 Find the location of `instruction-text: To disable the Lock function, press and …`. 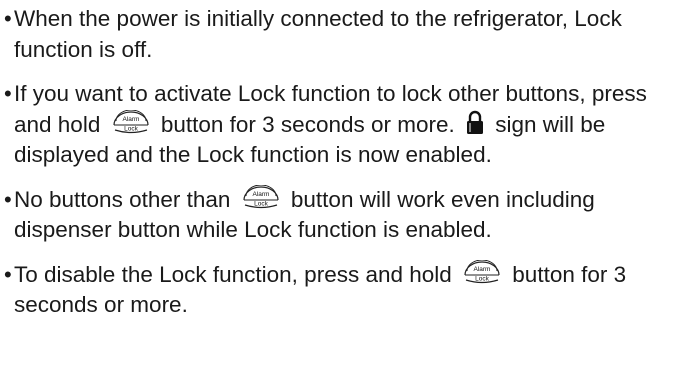

instruction-text: To disable the Lock function, press and … is located at coordinates (236, 274).